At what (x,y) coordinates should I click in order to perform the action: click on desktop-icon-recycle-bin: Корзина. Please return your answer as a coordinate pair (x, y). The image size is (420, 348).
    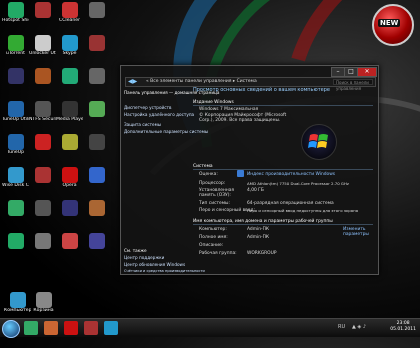
    Looking at the image, I should click on (43, 305).